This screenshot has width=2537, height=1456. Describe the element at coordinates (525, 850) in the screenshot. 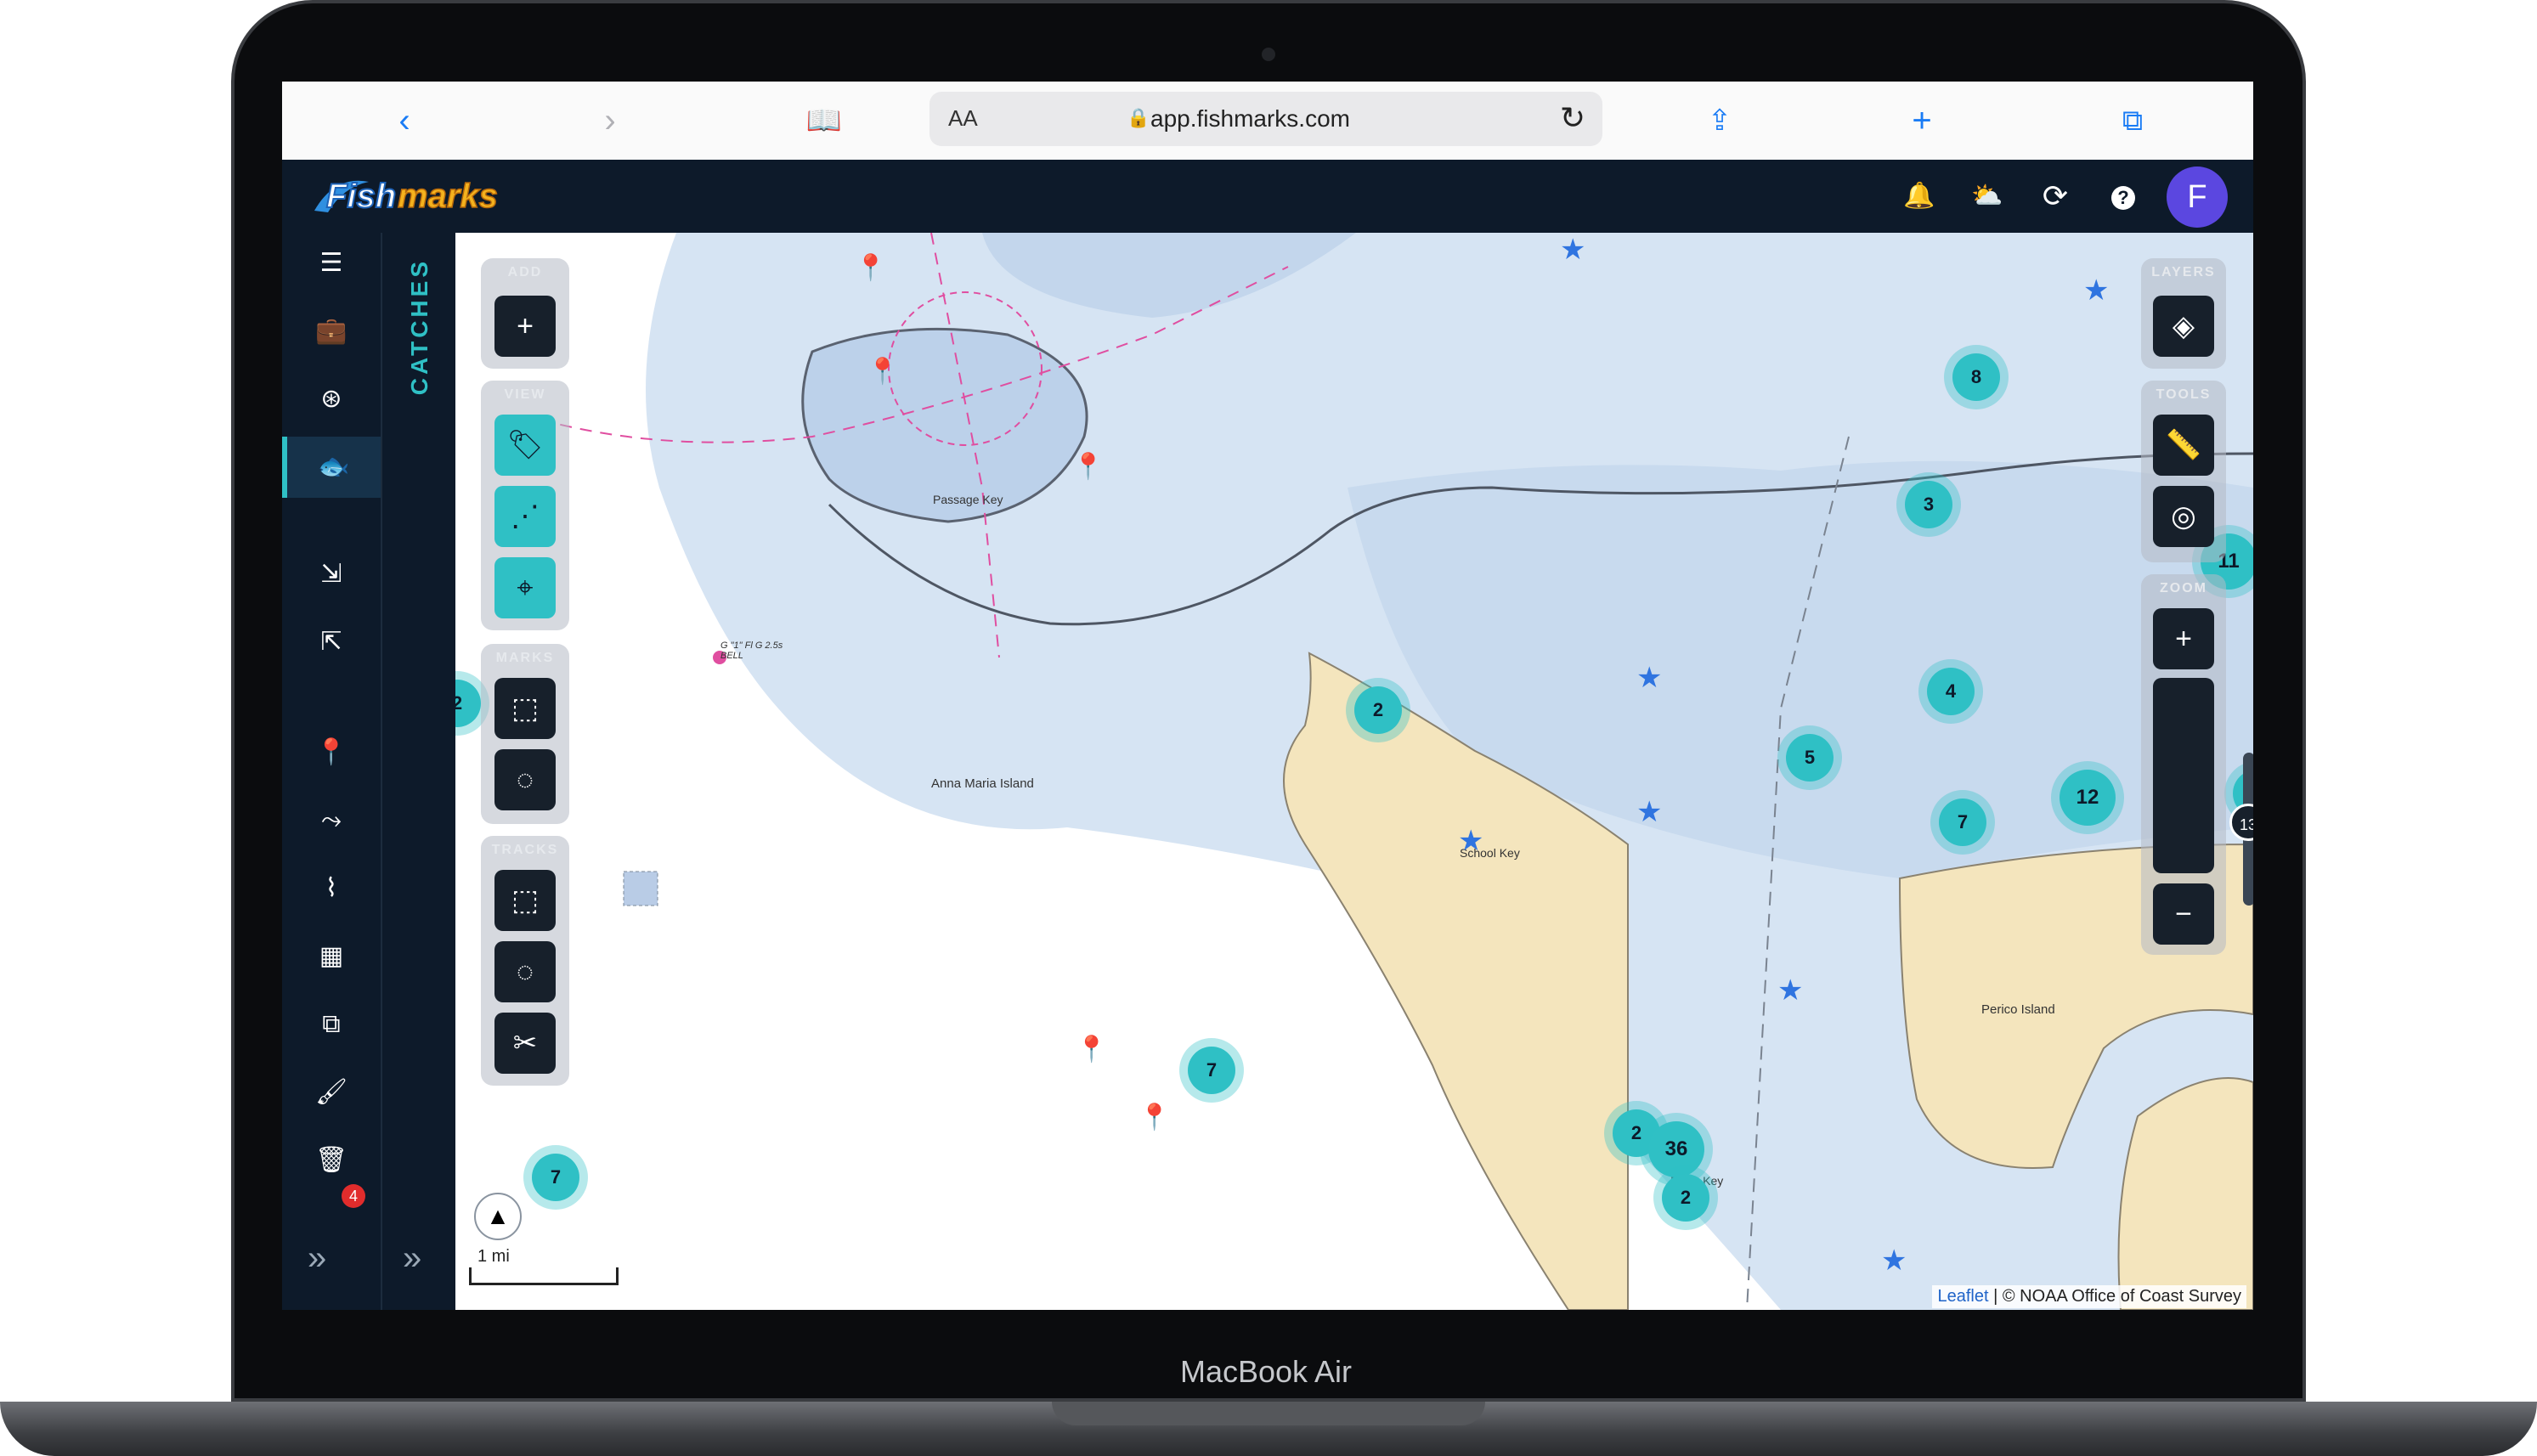

I see `tracks-group-title: TRACKS` at that location.